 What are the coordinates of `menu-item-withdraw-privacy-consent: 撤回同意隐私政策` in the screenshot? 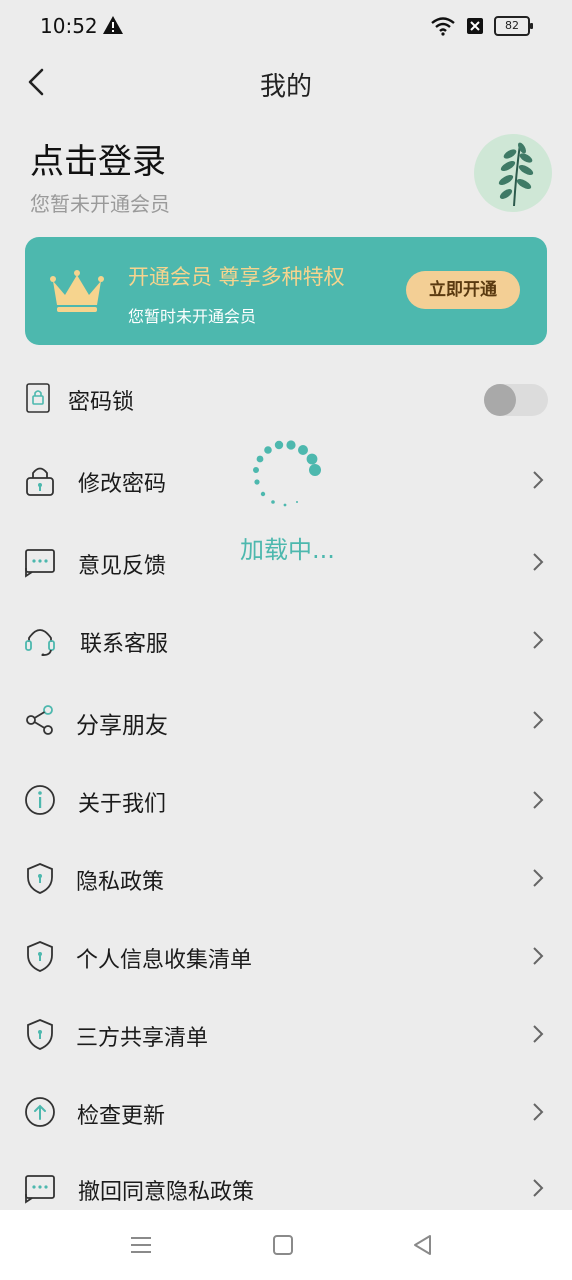 It's located at (286, 1188).